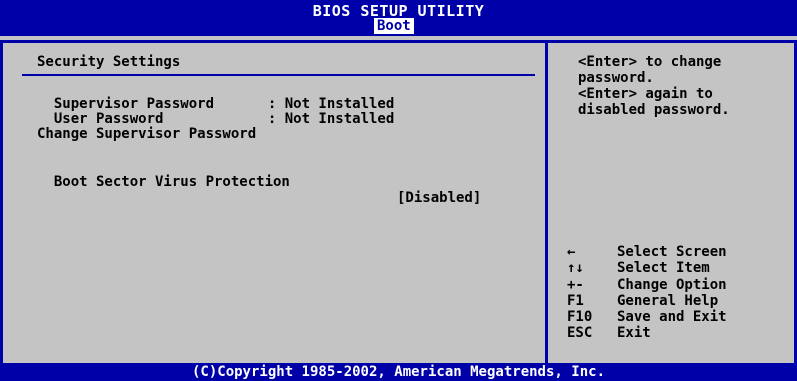 This screenshot has width=797, height=381. Describe the element at coordinates (580, 333) in the screenshot. I see `key-label: ESC` at that location.